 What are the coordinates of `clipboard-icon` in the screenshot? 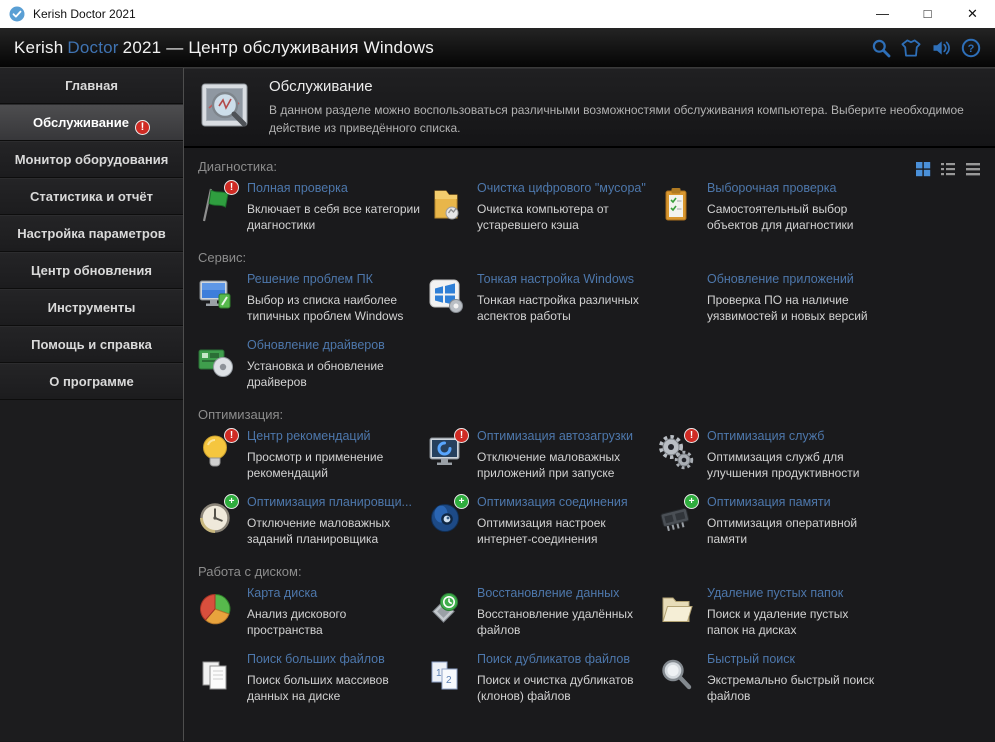 It's located at (676, 204).